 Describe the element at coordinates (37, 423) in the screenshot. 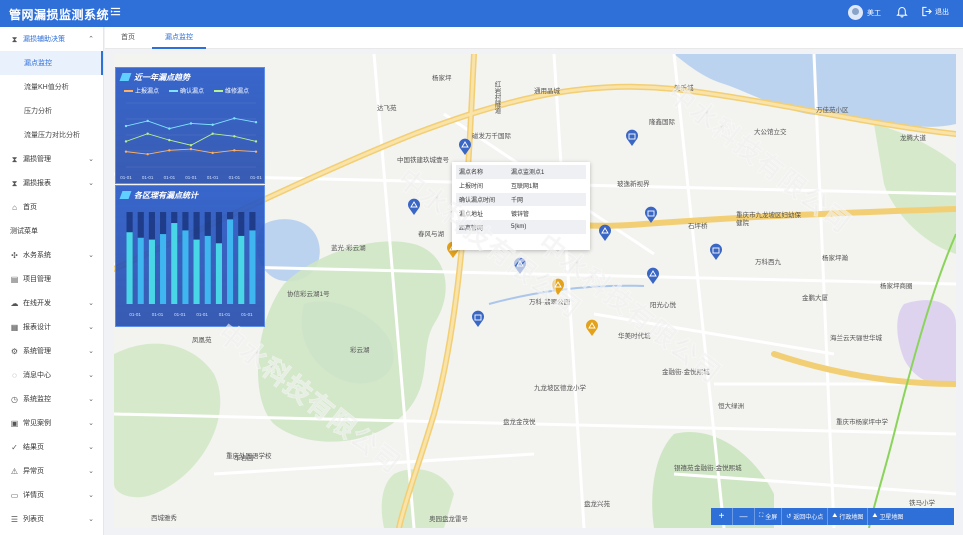

I see `sidebar-item-label: 常见案例` at that location.